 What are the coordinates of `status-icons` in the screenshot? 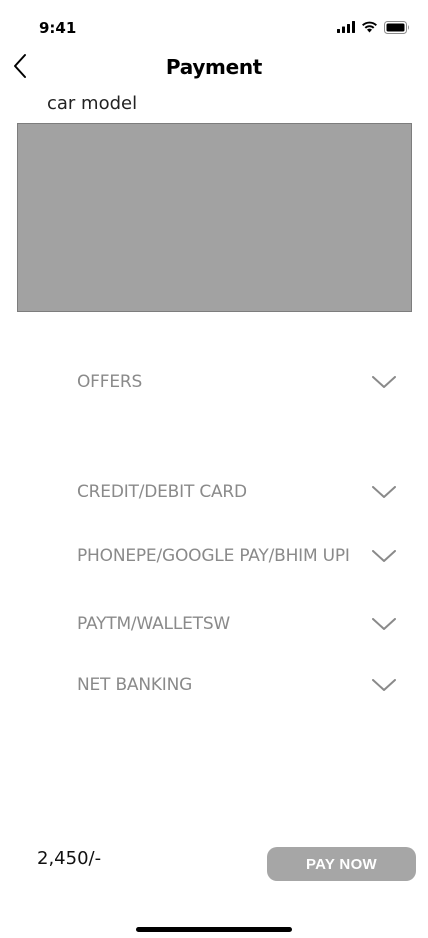 It's located at (373, 27).